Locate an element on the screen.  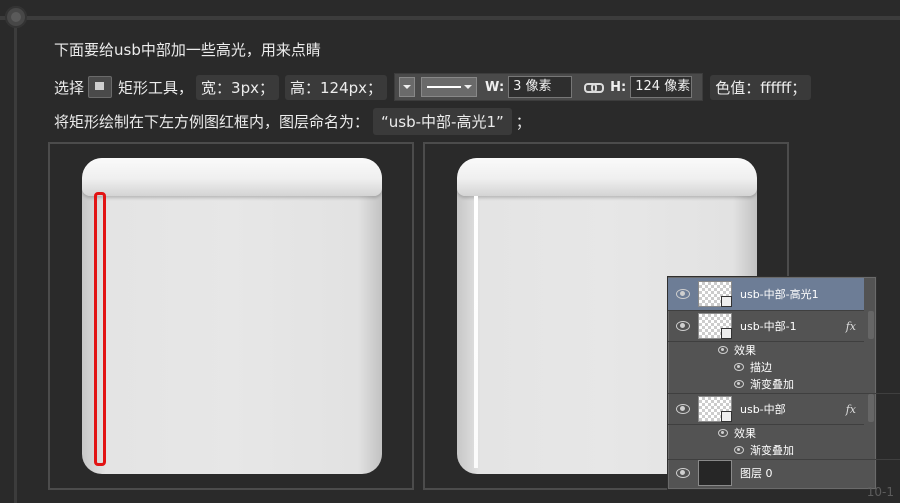
effect-stroke-label: 描边 is located at coordinates (761, 367).